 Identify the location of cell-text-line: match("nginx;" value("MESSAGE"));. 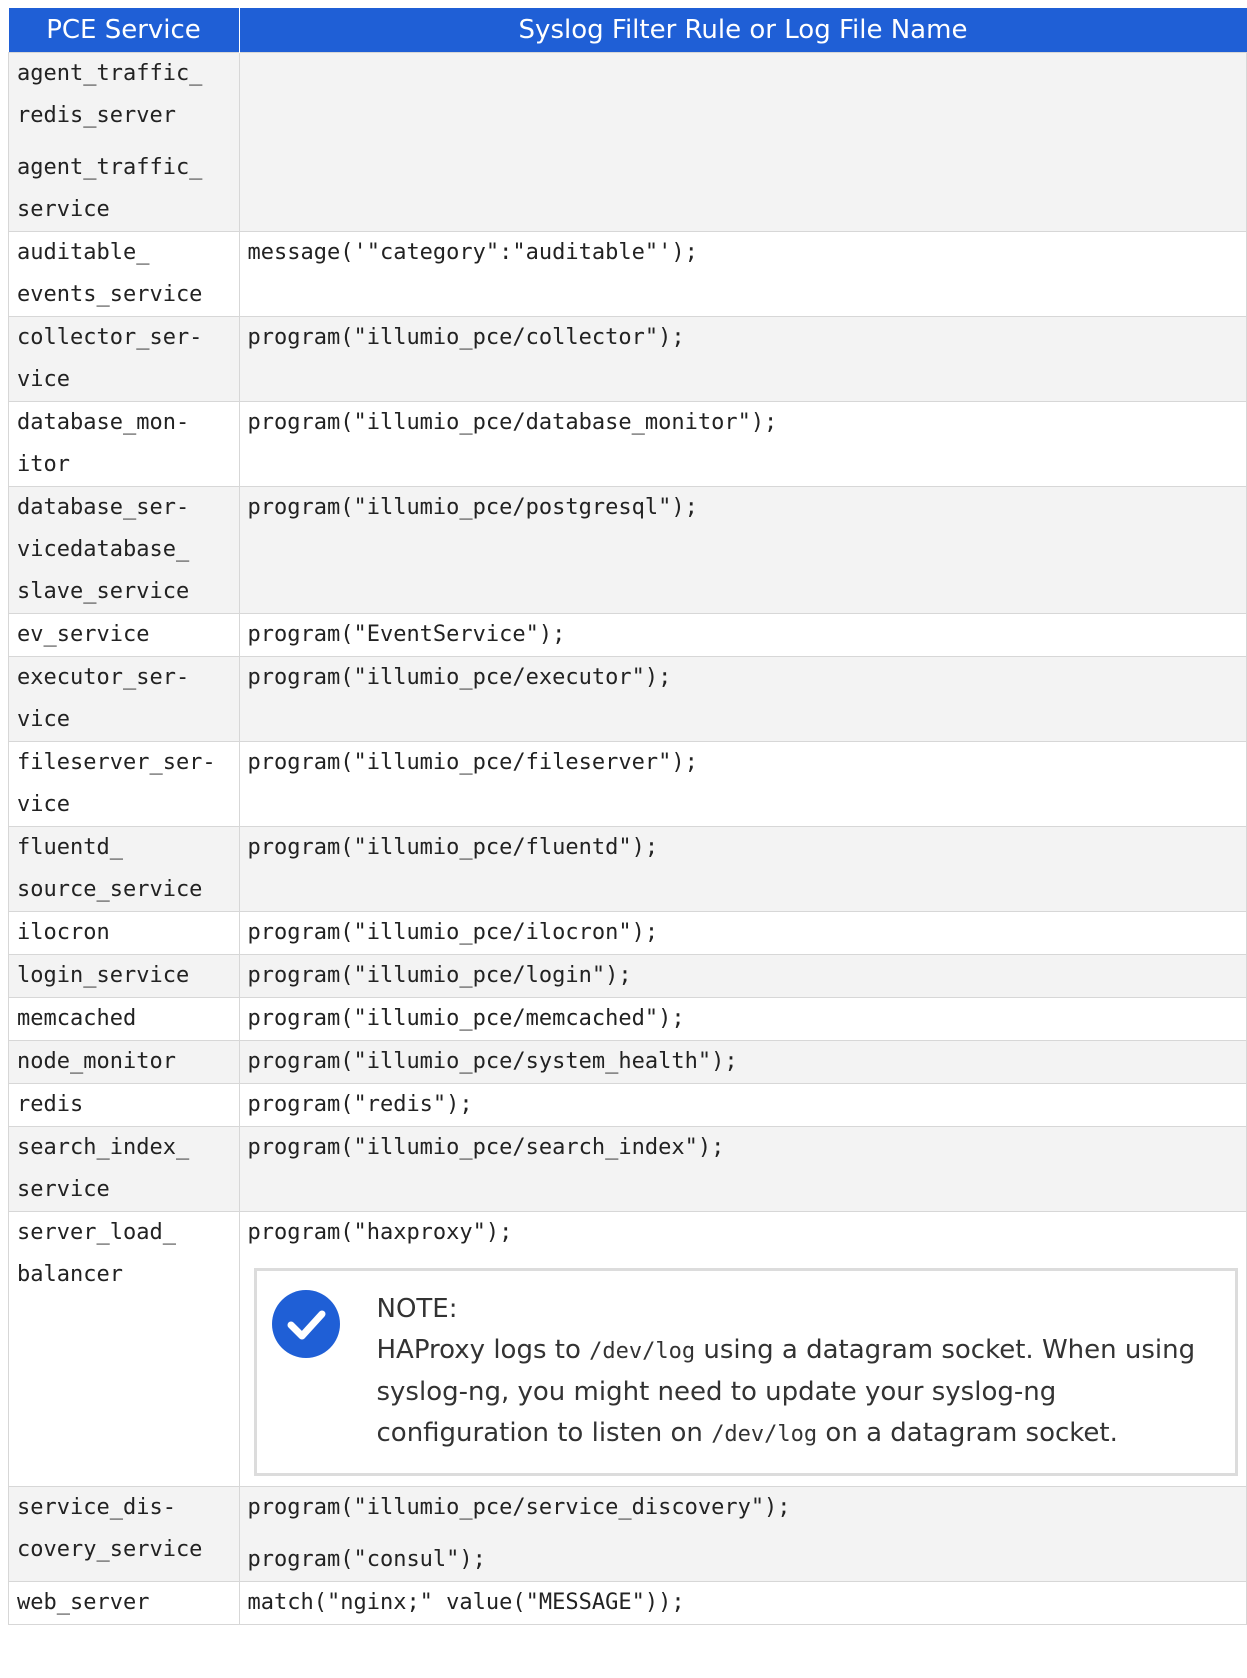
(466, 1602).